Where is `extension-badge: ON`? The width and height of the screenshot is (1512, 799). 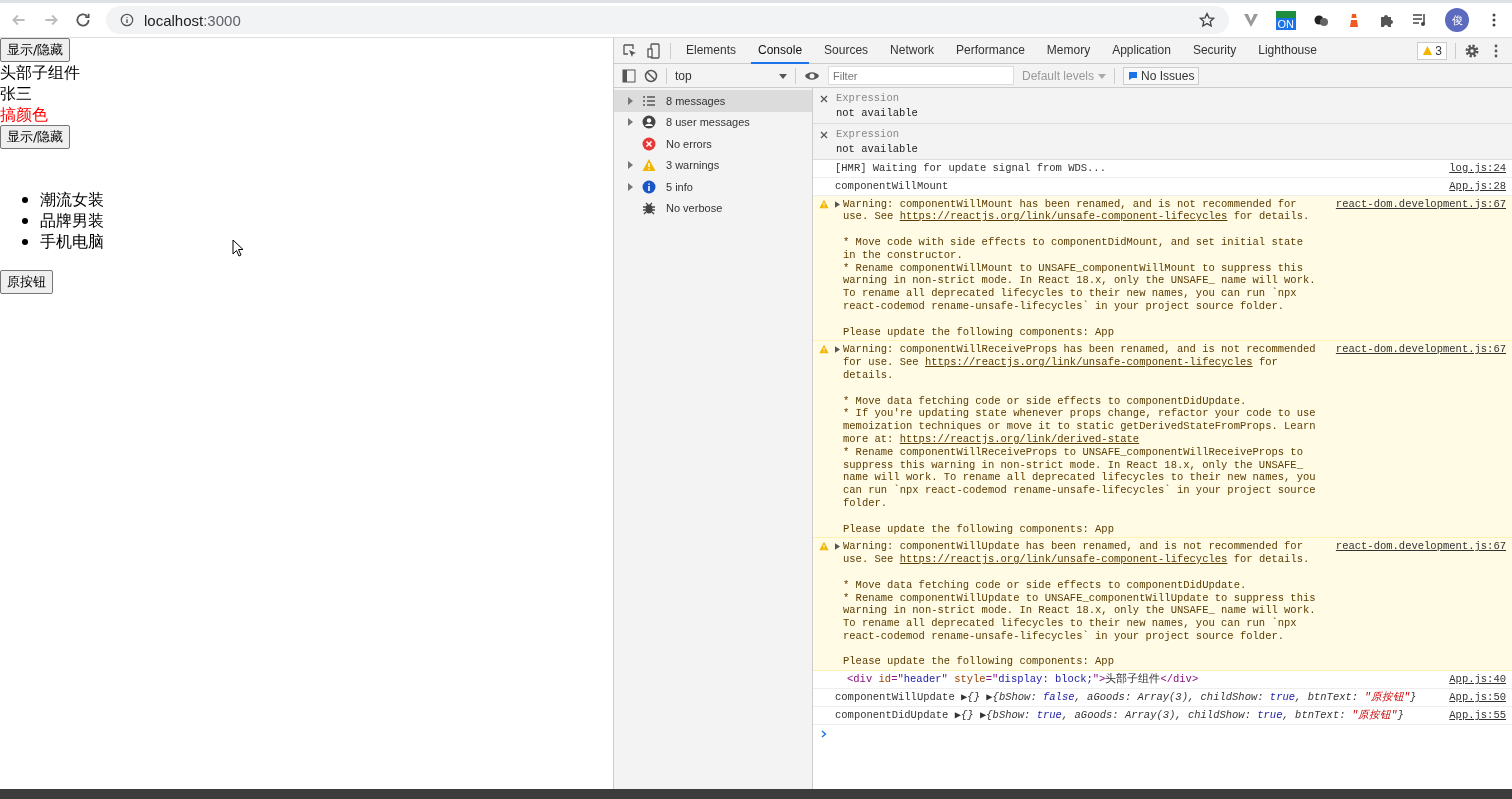
extension-badge: ON is located at coordinates (1285, 20).